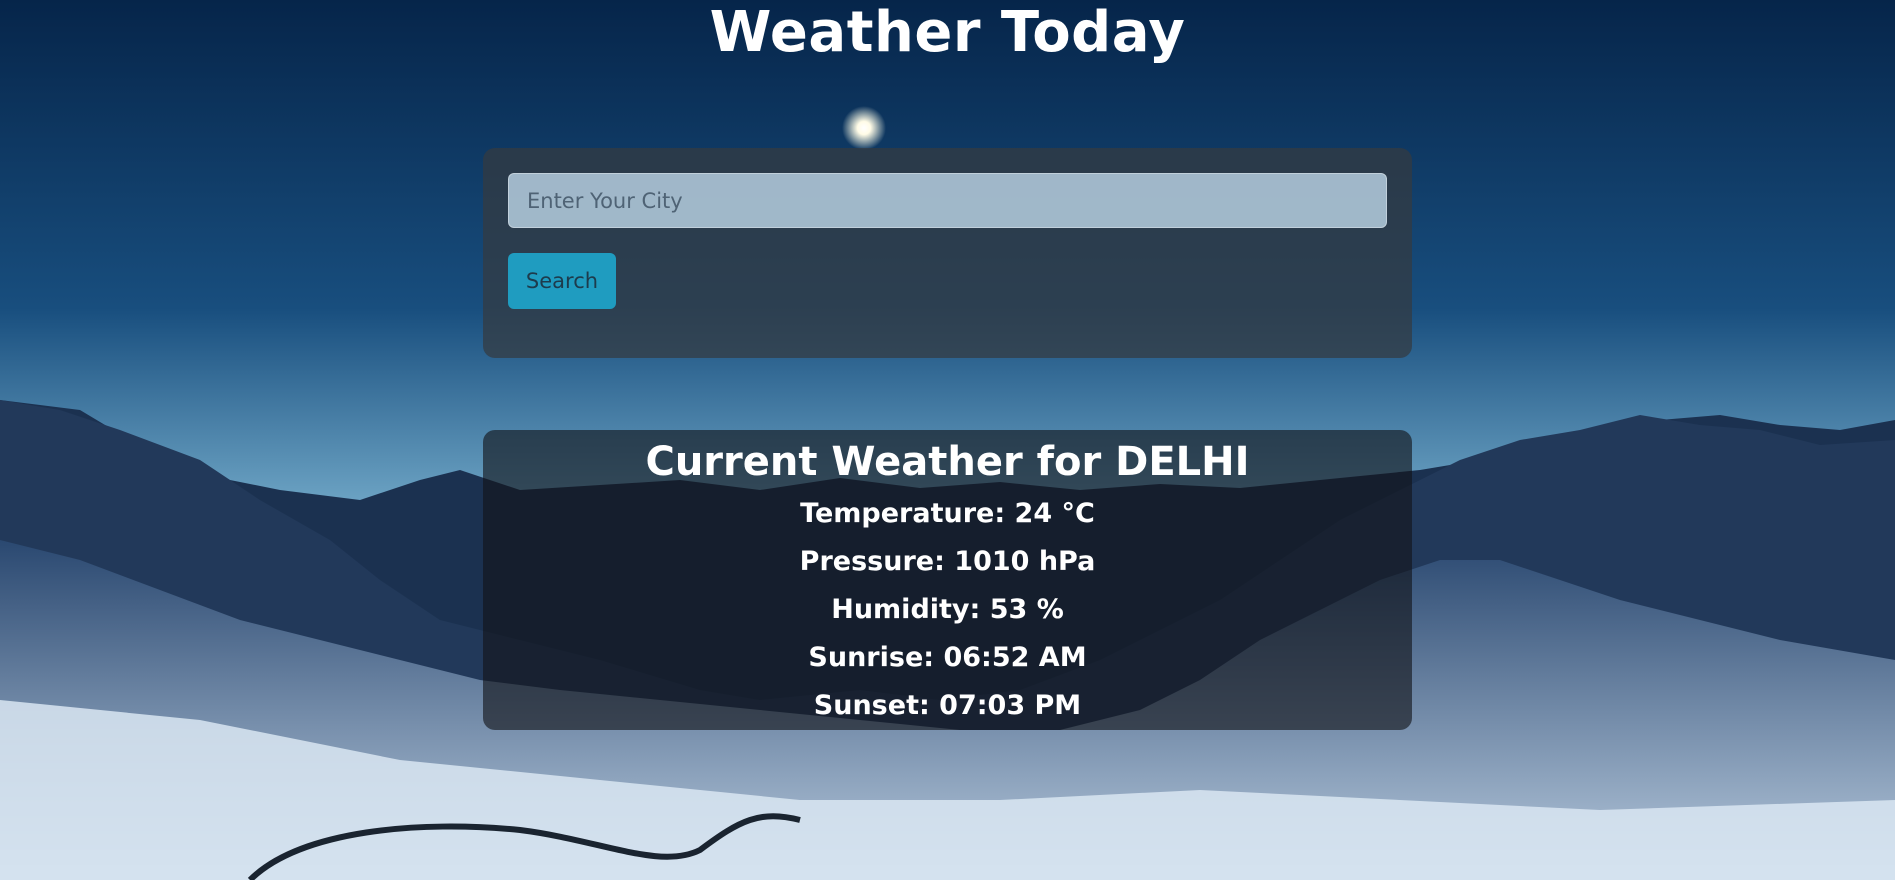 This screenshot has height=880, width=1895. What do you see at coordinates (947, 561) in the screenshot?
I see `pressure-text: Pressure: 1010 hPa` at bounding box center [947, 561].